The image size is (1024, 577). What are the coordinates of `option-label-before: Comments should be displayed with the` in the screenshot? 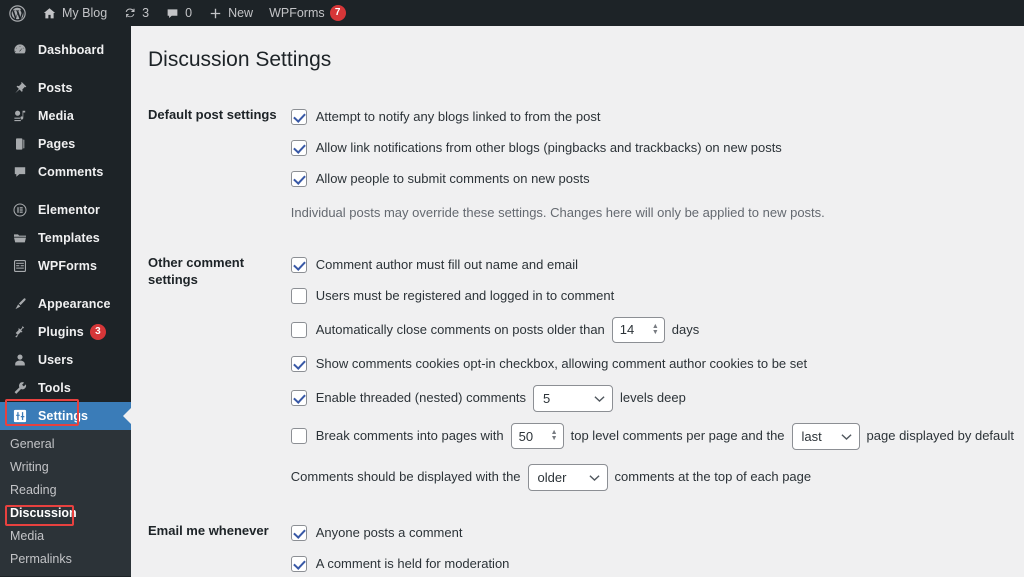 It's located at (405, 477).